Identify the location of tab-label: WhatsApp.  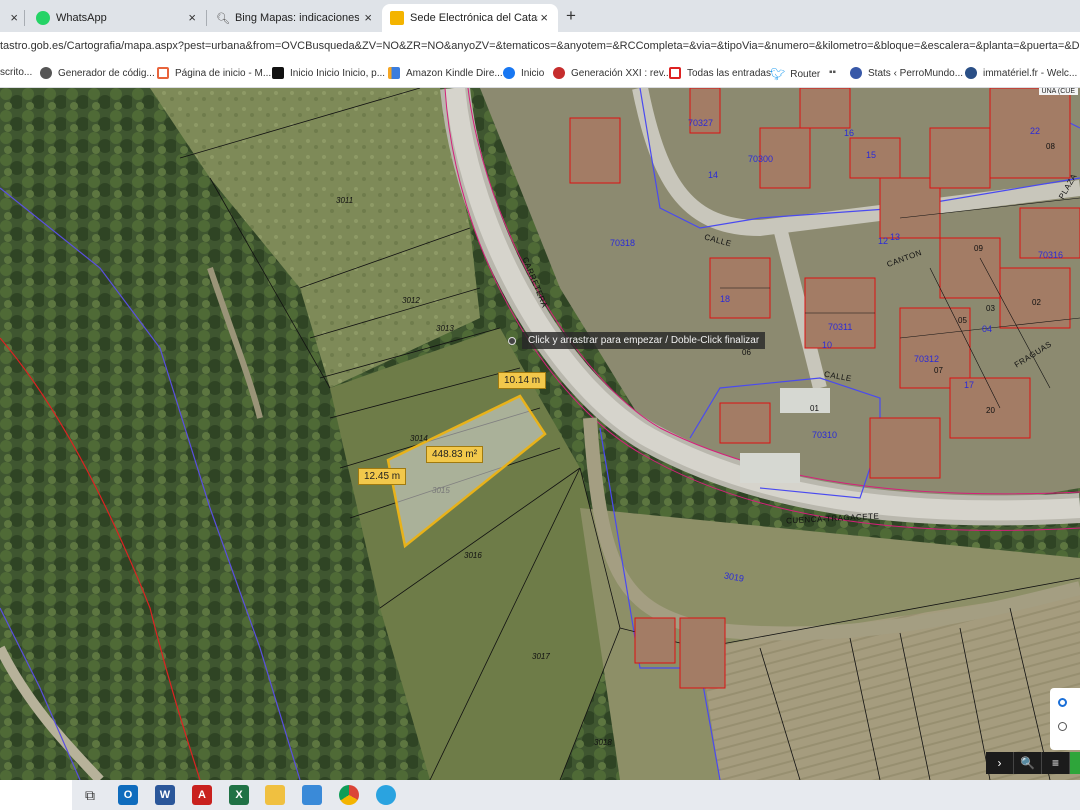
(81, 18).